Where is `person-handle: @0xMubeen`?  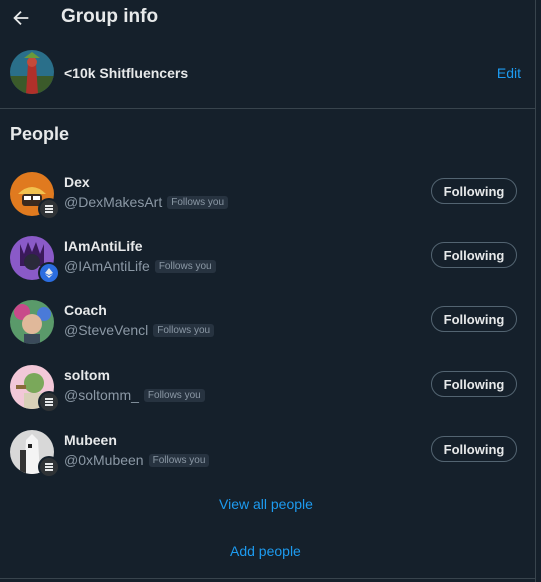
person-handle: @0xMubeen is located at coordinates (104, 460).